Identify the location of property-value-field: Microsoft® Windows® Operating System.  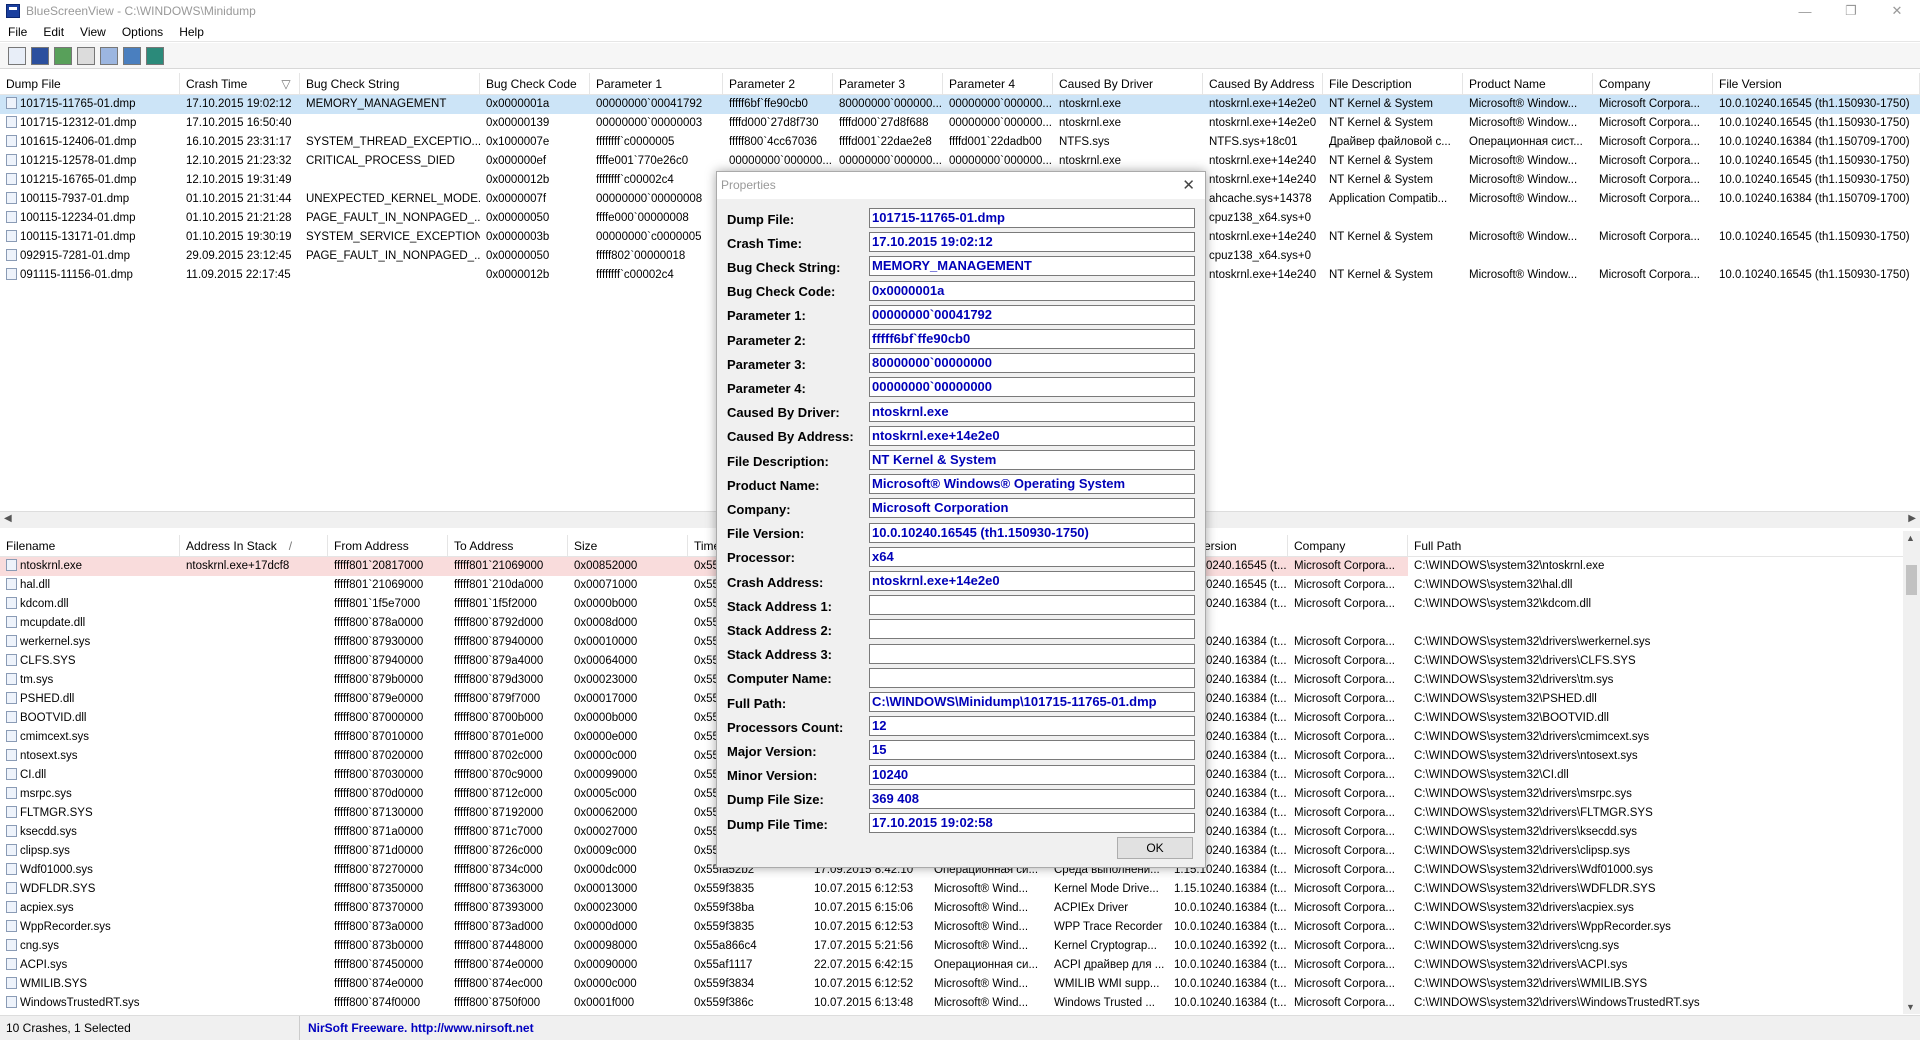
(1032, 484).